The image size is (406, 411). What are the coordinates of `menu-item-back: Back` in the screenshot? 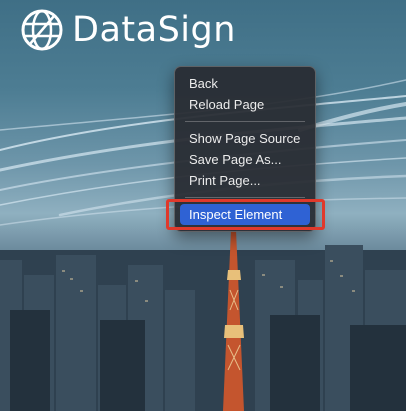 It's located at (245, 83).